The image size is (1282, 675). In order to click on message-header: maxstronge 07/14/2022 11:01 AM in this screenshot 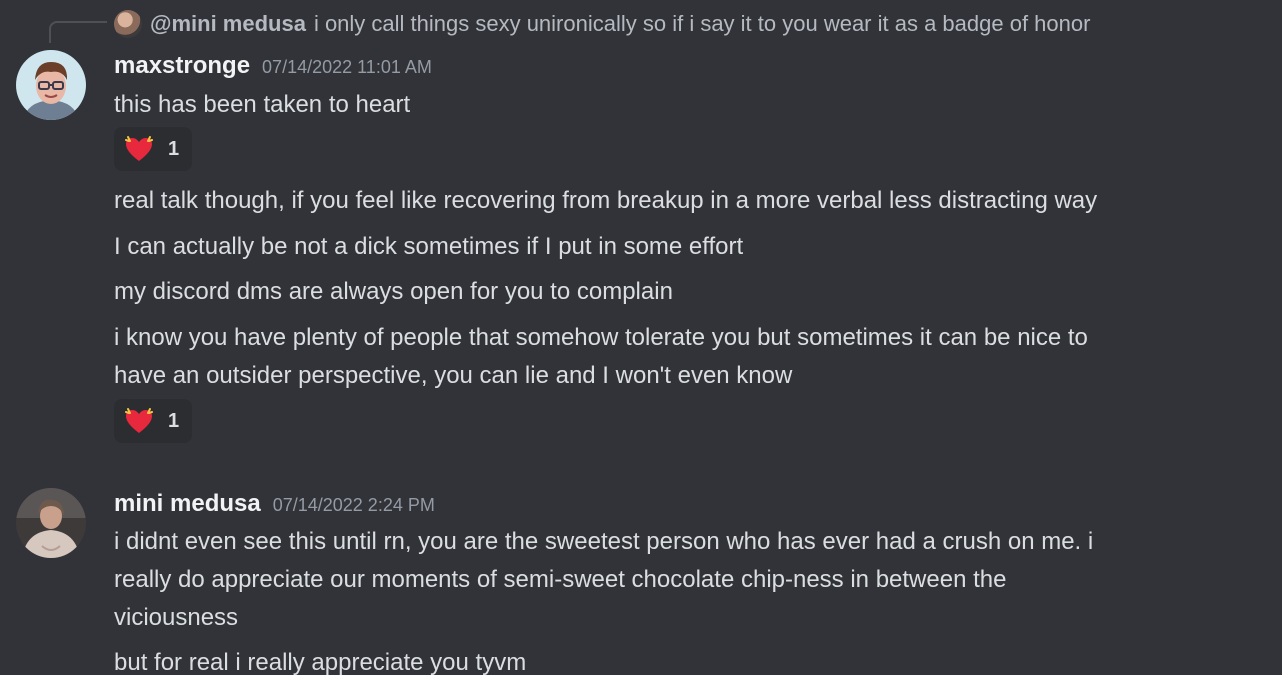, I will do `click(273, 66)`.